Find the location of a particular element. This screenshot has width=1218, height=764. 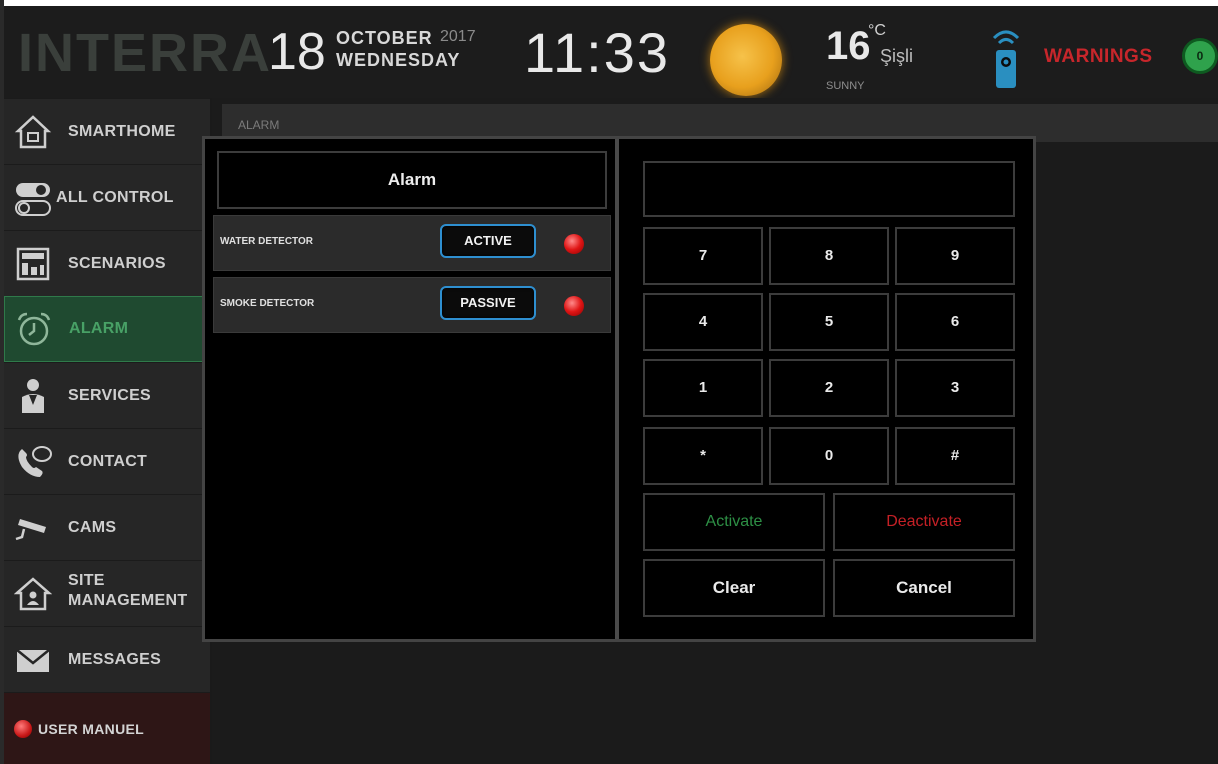

sidebar-item-label-line2: MANAGEMENT is located at coordinates (128, 600).